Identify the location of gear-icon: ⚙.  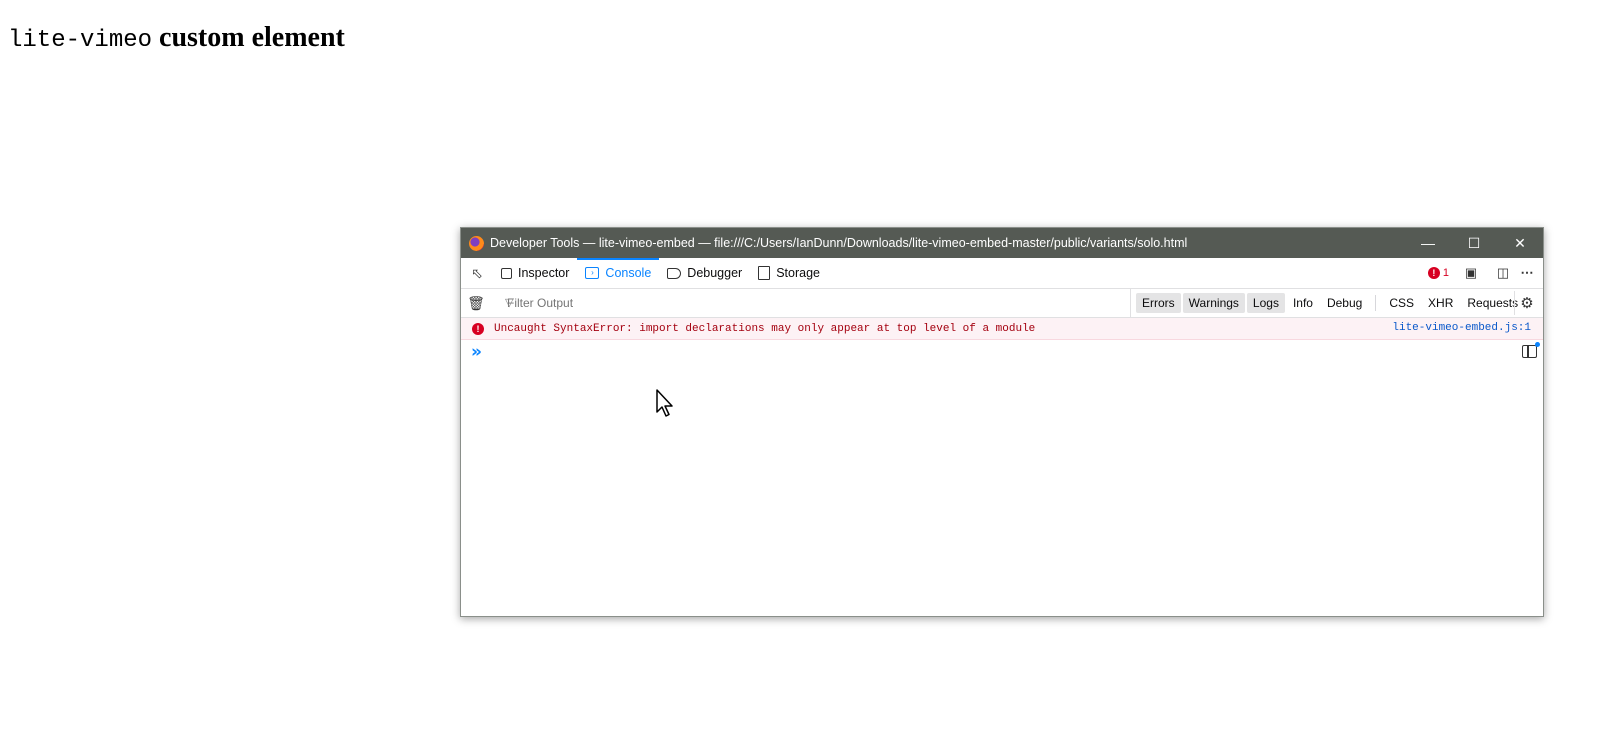
(1527, 303).